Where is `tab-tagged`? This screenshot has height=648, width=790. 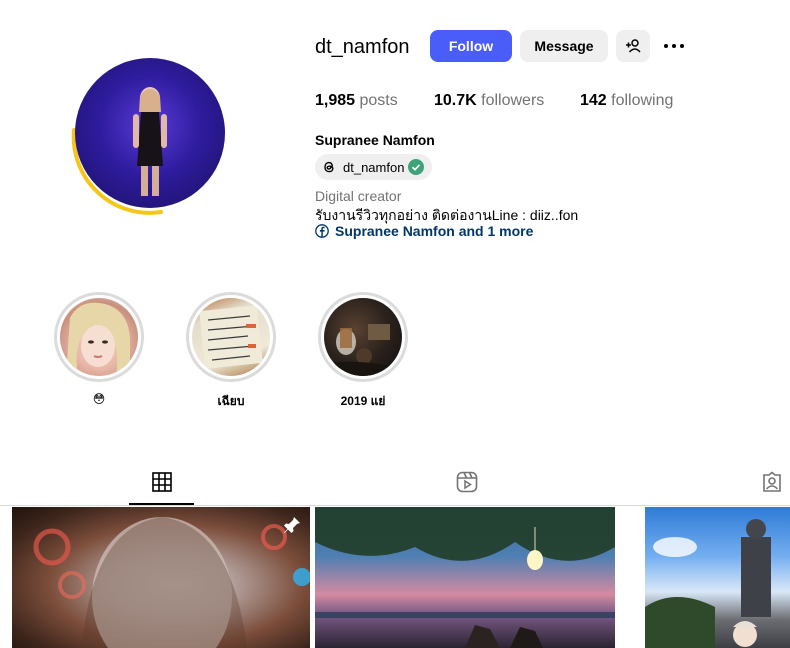 tab-tagged is located at coordinates (772, 482).